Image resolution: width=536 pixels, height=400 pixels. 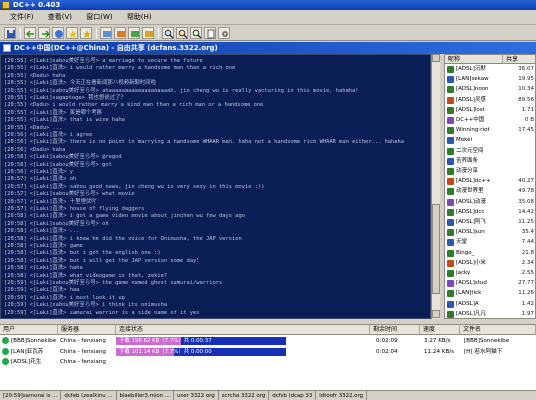 I want to click on user-nick: [ADSL]lost, so click(x=470, y=109).